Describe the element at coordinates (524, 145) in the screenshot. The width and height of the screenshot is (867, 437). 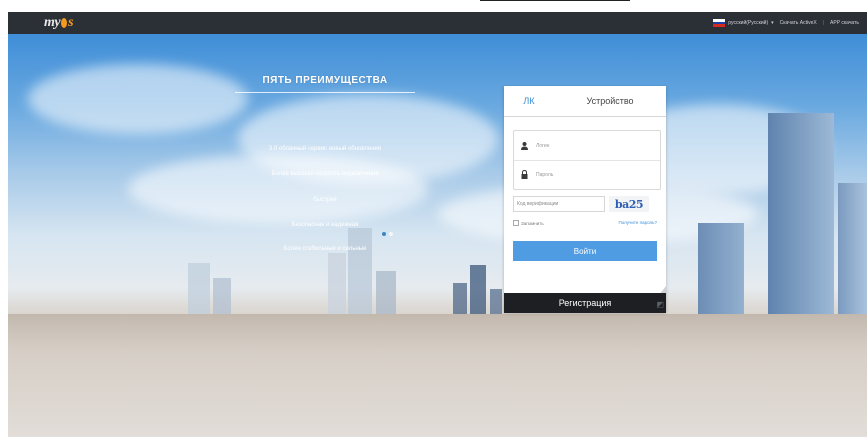
I see `user-icon` at that location.